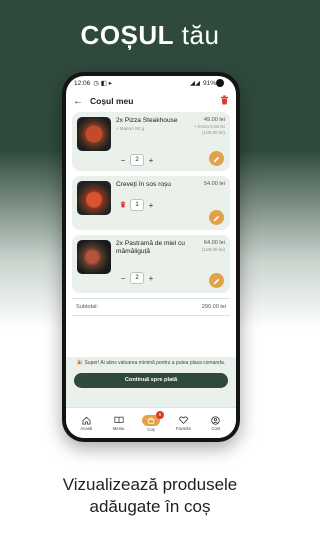 The height and width of the screenshot is (533, 320). What do you see at coordinates (78, 101) in the screenshot?
I see `back-arrow-icon: ←` at bounding box center [78, 101].